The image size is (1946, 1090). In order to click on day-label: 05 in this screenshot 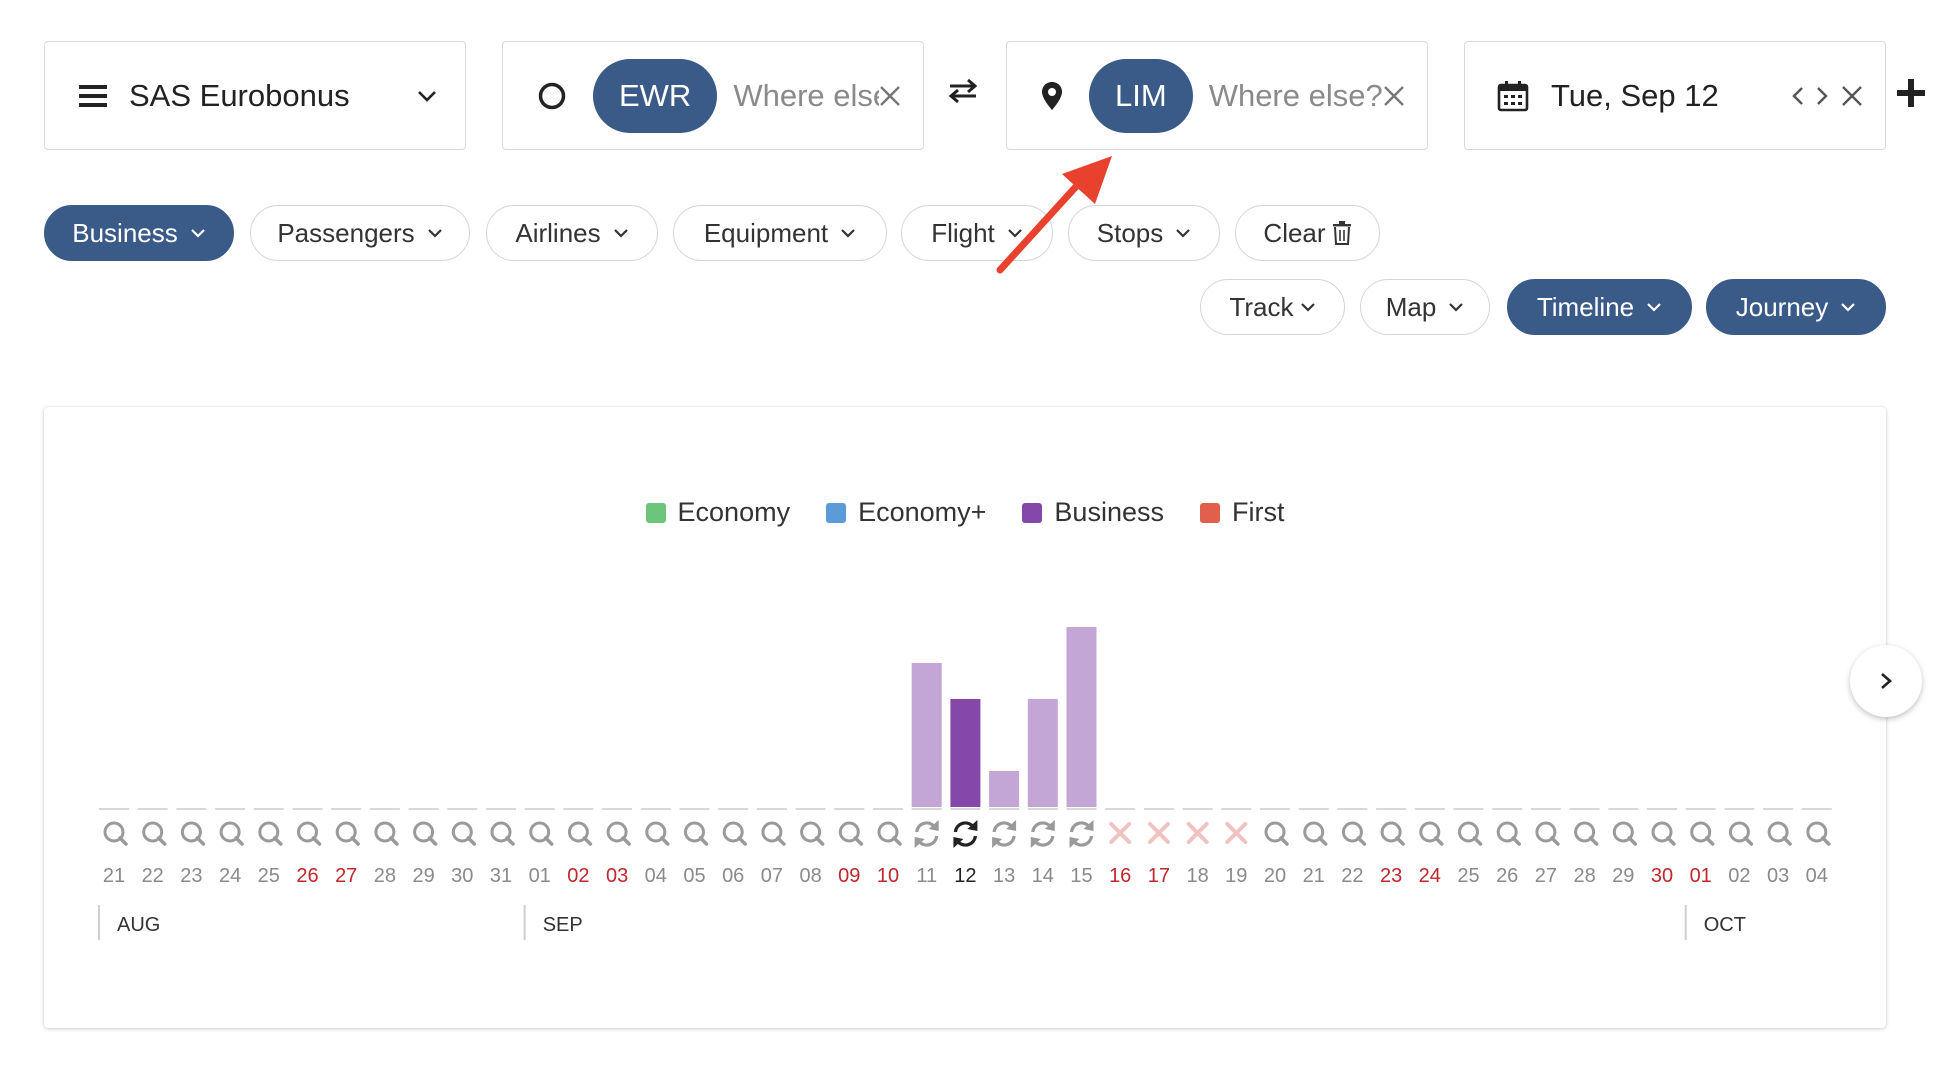, I will do `click(694, 876)`.